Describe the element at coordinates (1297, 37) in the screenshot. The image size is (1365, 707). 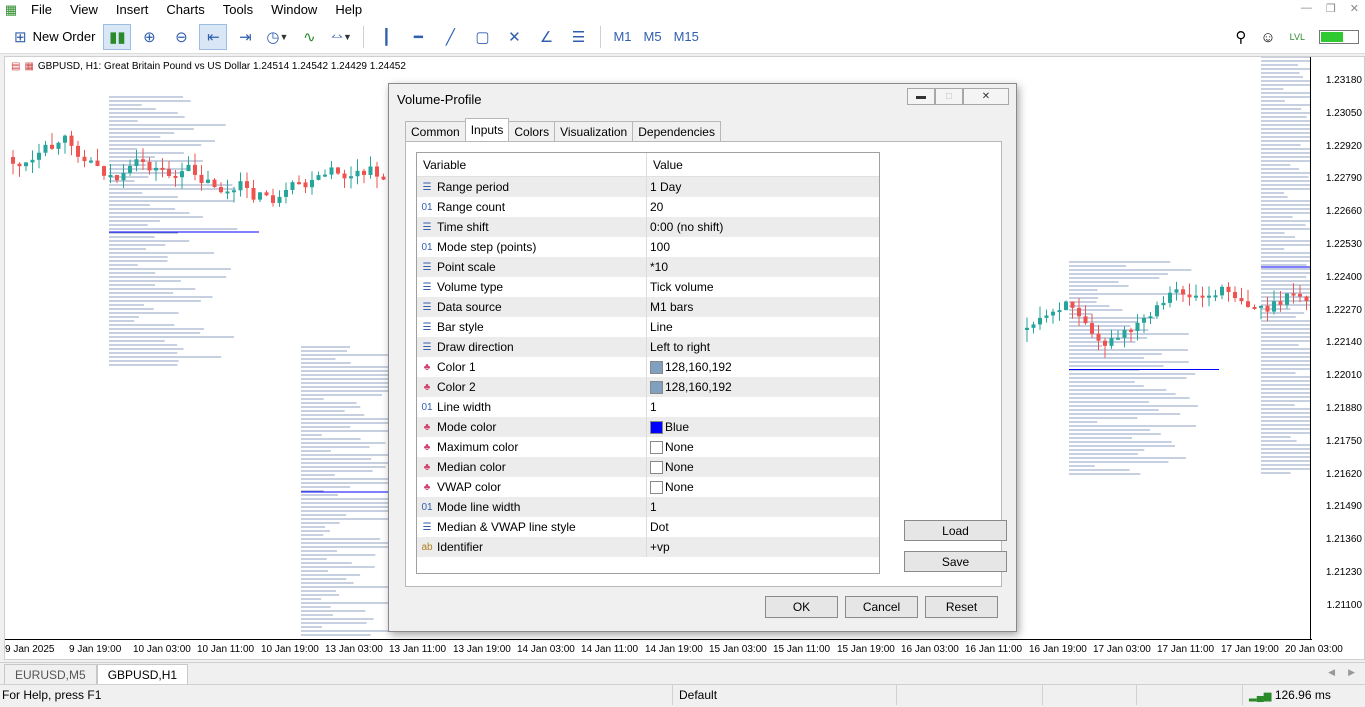
I see `lvl2-icon: LVL` at that location.